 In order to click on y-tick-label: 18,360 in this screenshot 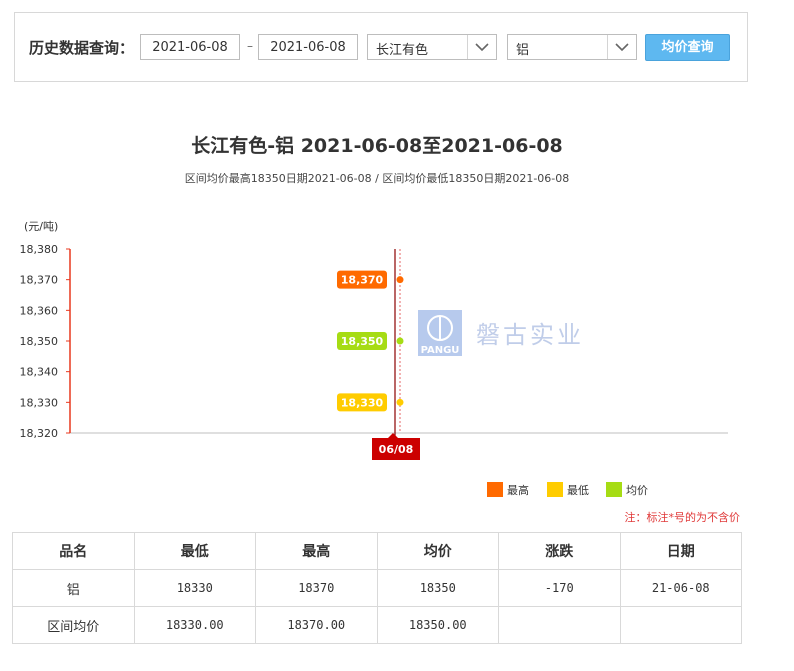, I will do `click(39, 310)`.